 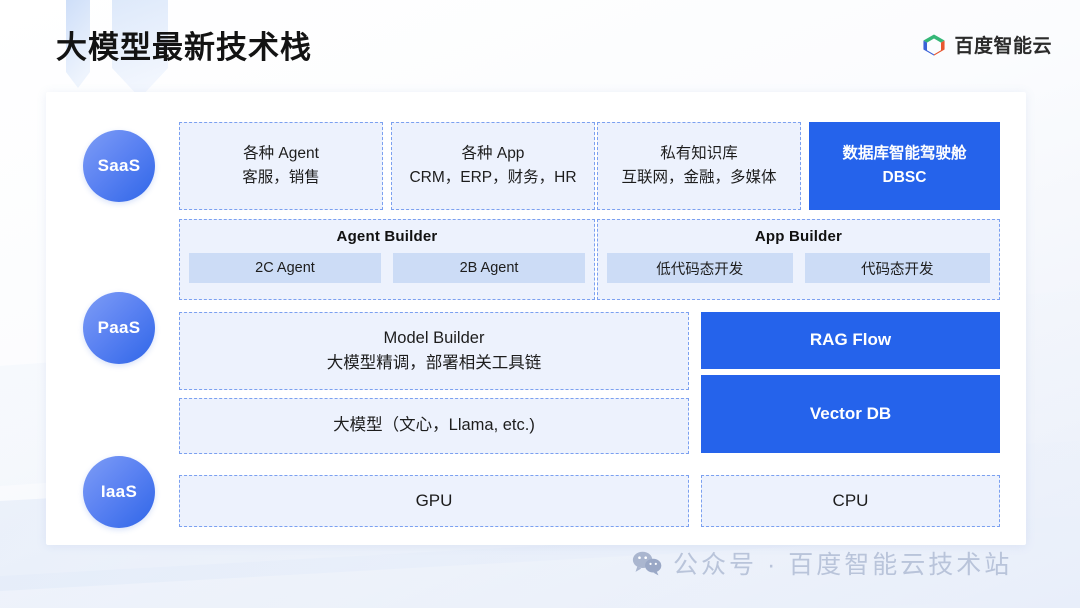 I want to click on paas-model-builder-line2: 大模型精调，部署相关工具链, so click(x=434, y=363).